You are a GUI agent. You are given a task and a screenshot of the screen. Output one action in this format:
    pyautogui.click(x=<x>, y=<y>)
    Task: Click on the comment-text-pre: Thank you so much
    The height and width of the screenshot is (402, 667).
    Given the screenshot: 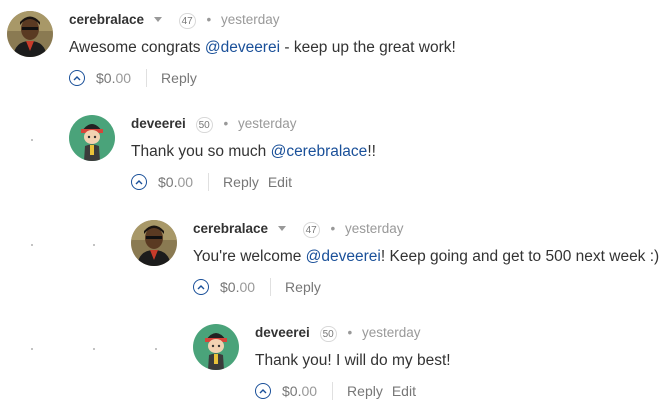 What is the action you would take?
    pyautogui.click(x=201, y=151)
    